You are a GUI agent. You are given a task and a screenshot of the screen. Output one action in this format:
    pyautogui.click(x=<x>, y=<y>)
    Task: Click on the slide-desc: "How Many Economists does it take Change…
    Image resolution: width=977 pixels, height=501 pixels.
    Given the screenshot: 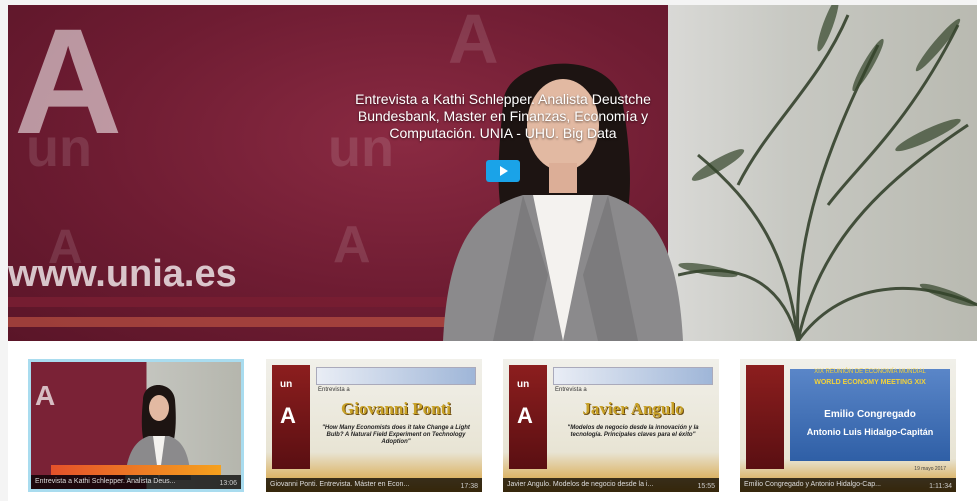 What is the action you would take?
    pyautogui.click(x=396, y=435)
    